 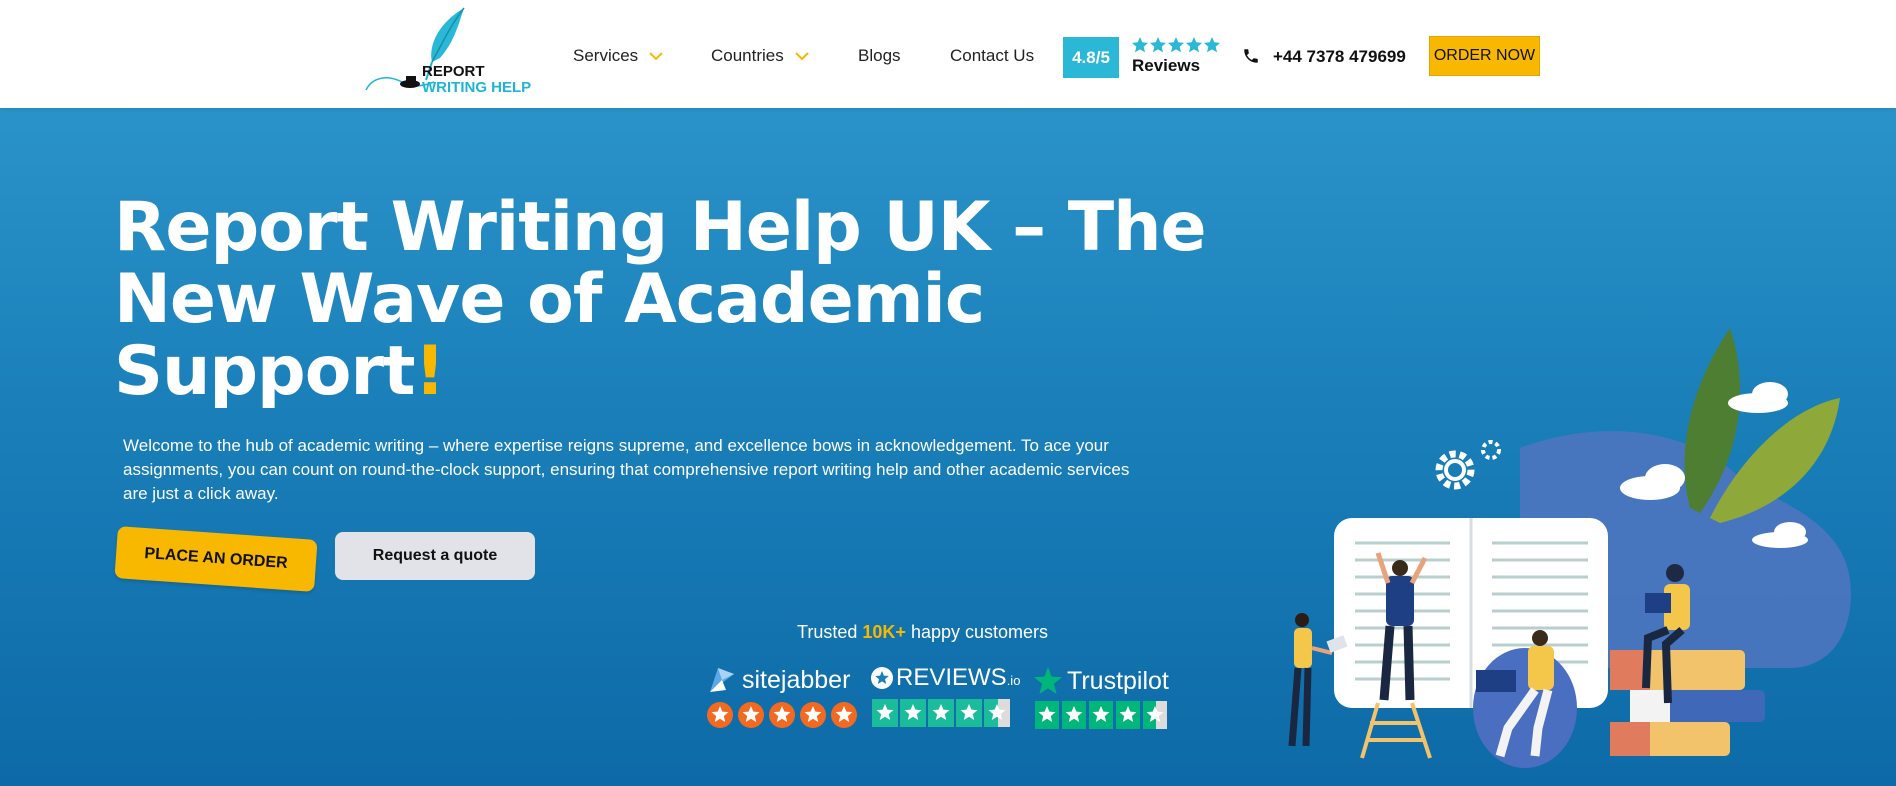 I want to click on nav-countries: Countries, so click(x=760, y=56).